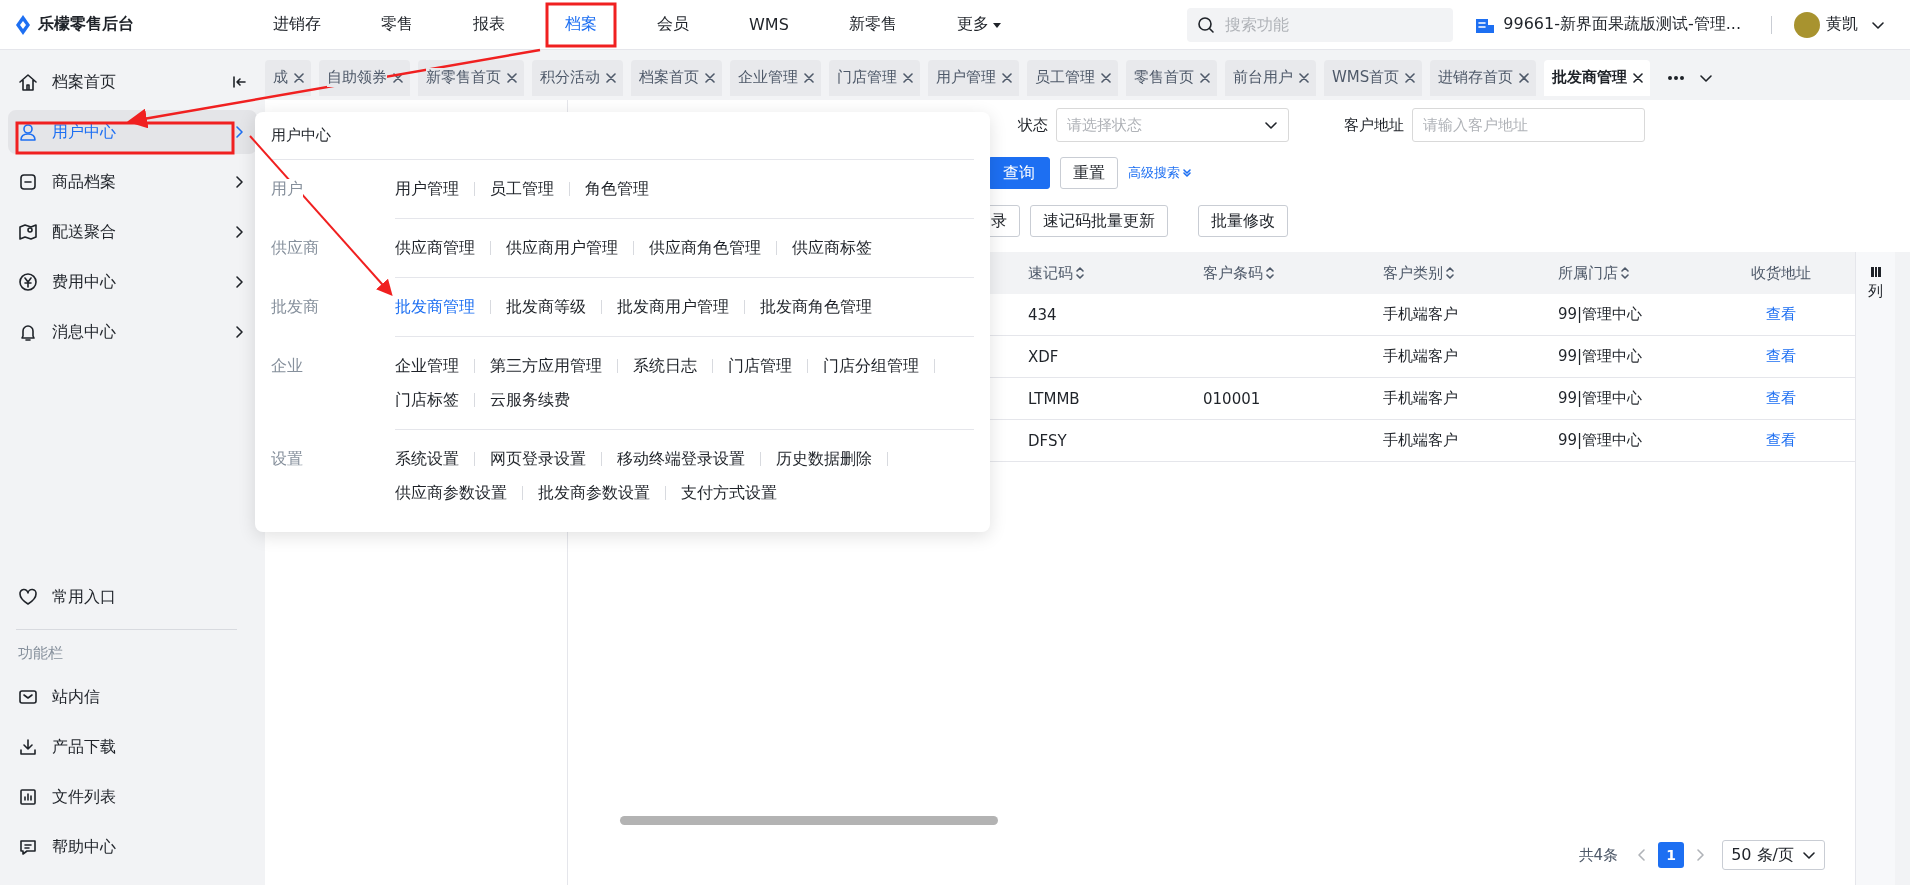  Describe the element at coordinates (132, 697) in the screenshot. I see `sidebar-item: 站内信` at that location.